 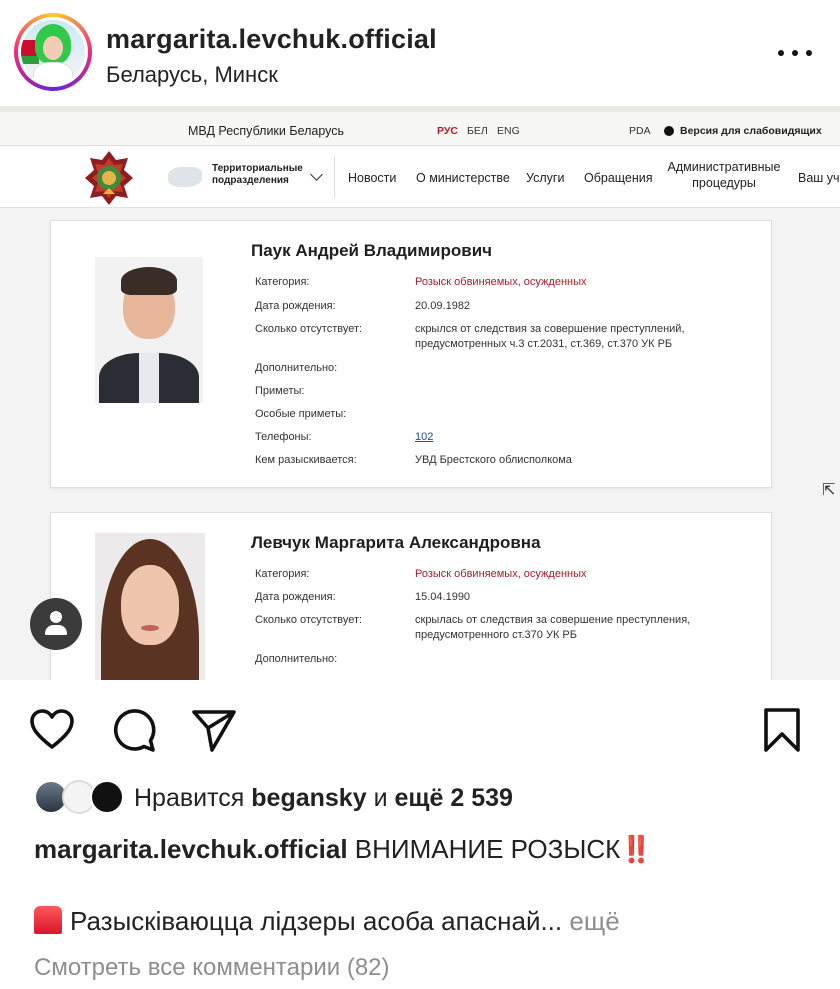 What do you see at coordinates (266, 131) in the screenshot?
I see `site-title: МВД Республики Беларусь` at bounding box center [266, 131].